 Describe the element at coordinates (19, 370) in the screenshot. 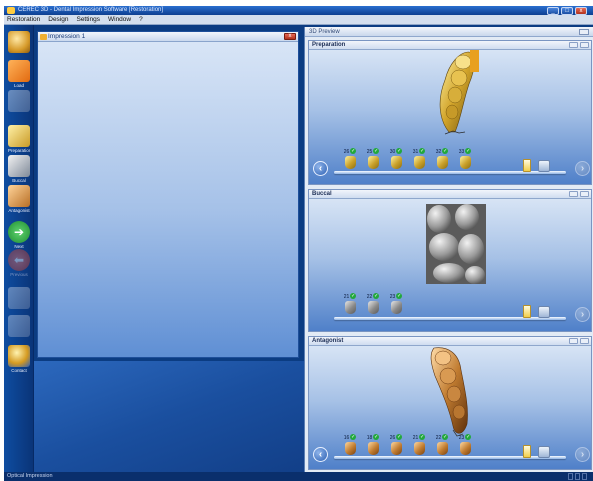

I see `toolbar-label: Contact` at that location.